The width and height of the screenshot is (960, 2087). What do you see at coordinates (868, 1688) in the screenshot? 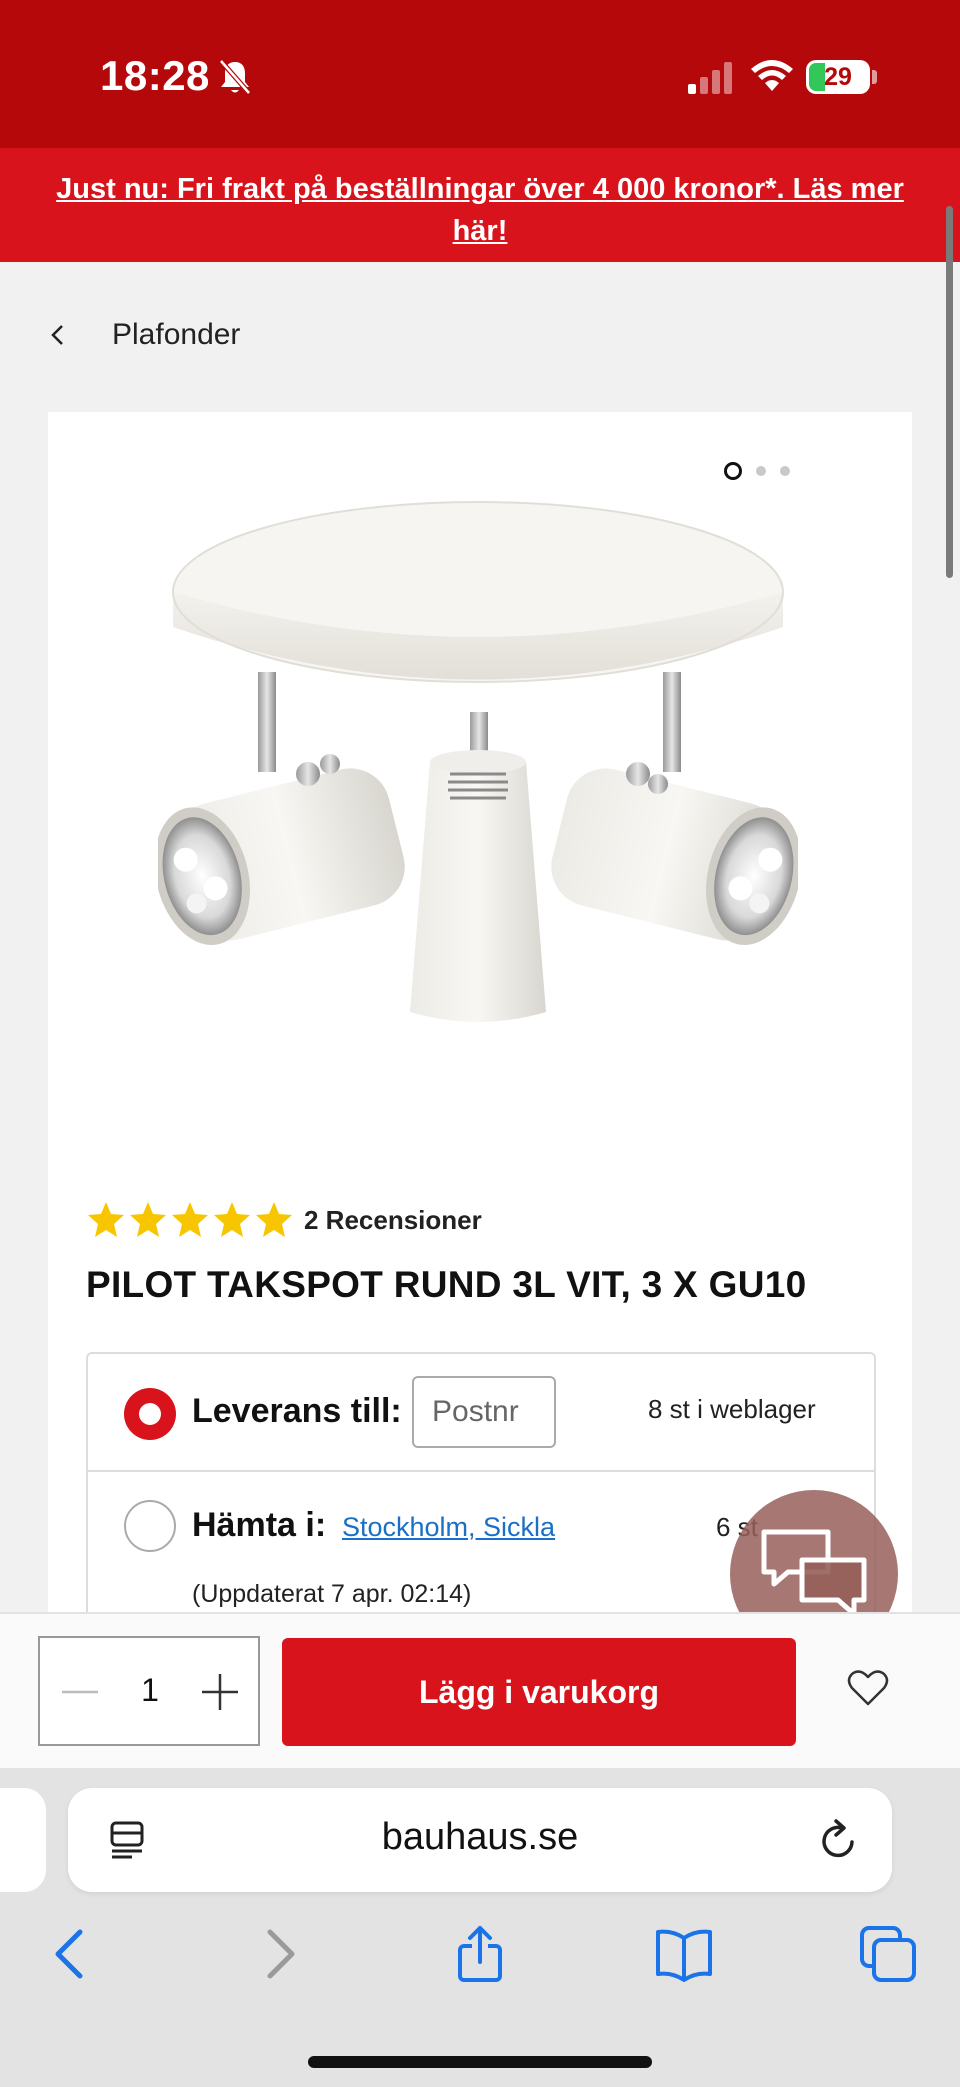
I see `heart-icon` at bounding box center [868, 1688].